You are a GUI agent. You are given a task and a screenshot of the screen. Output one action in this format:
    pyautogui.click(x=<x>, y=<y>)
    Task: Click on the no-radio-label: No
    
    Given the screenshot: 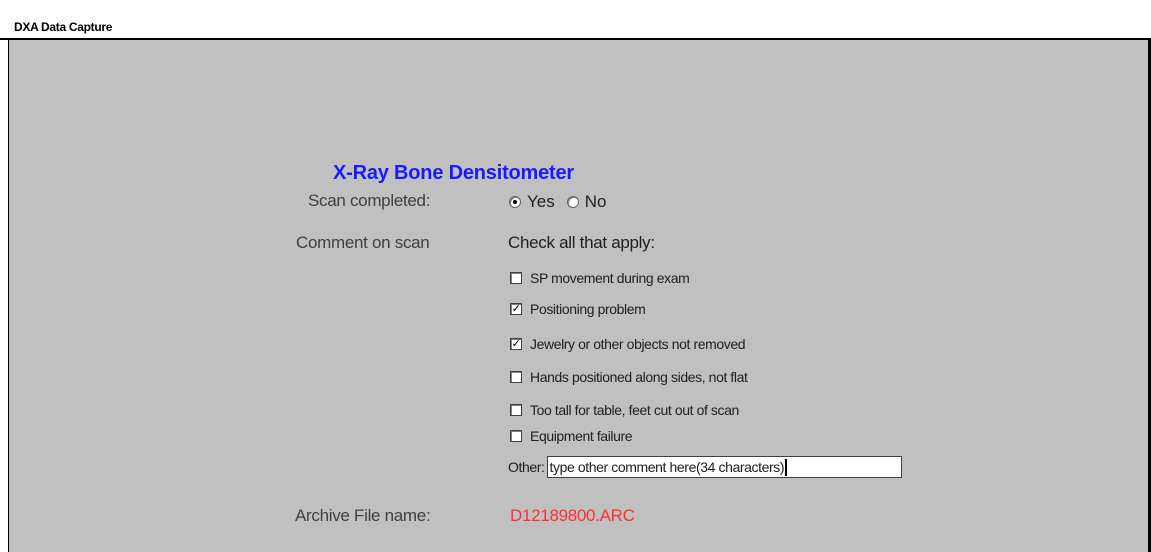 What is the action you would take?
    pyautogui.click(x=595, y=201)
    